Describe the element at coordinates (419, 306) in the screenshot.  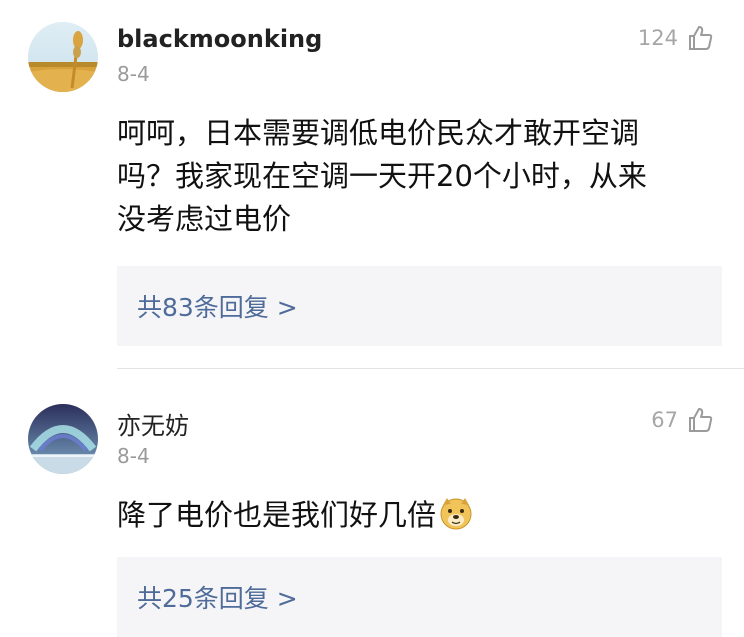
I see `view-replies-button: 共83条回复 >` at that location.